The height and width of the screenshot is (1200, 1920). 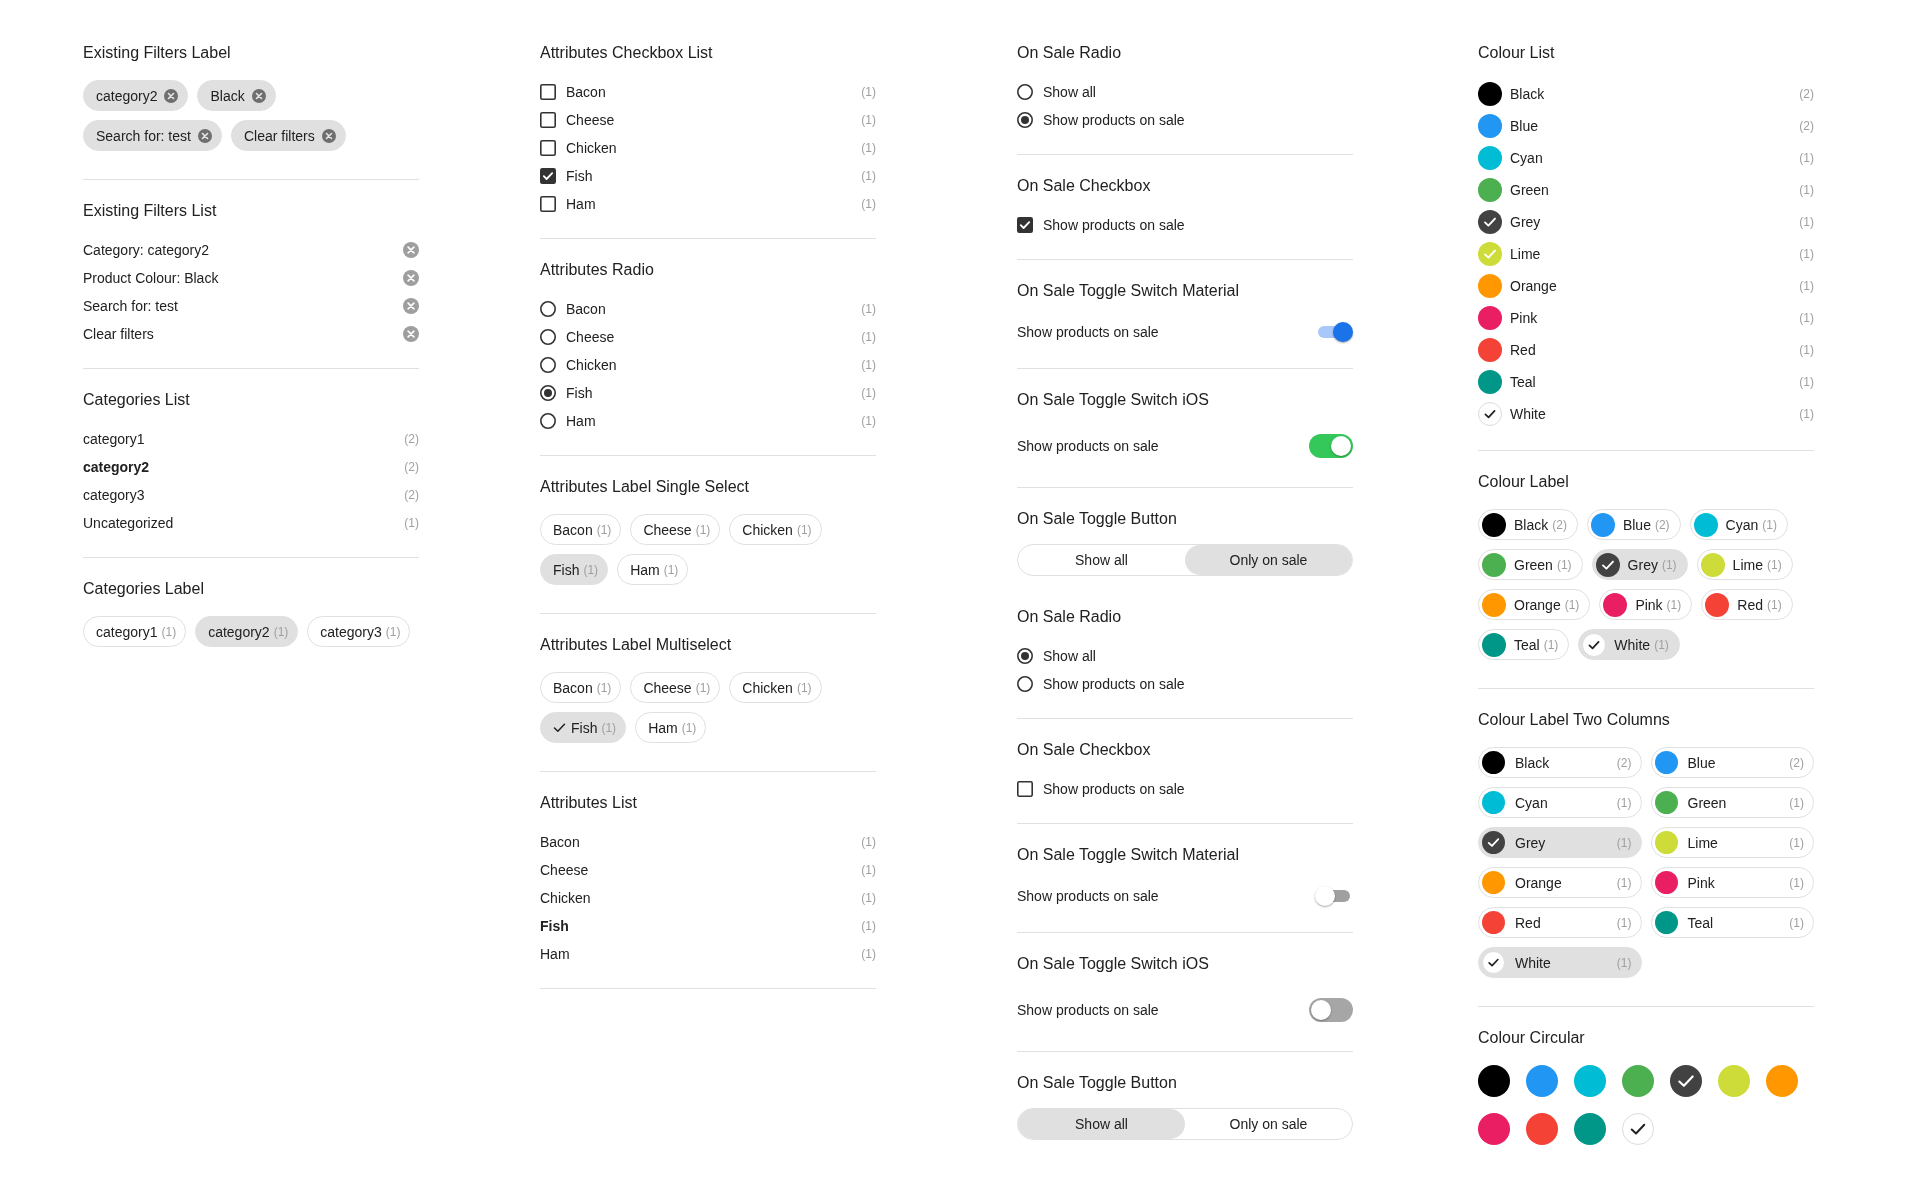 What do you see at coordinates (1527, 94) in the screenshot?
I see `filter-link: Black` at bounding box center [1527, 94].